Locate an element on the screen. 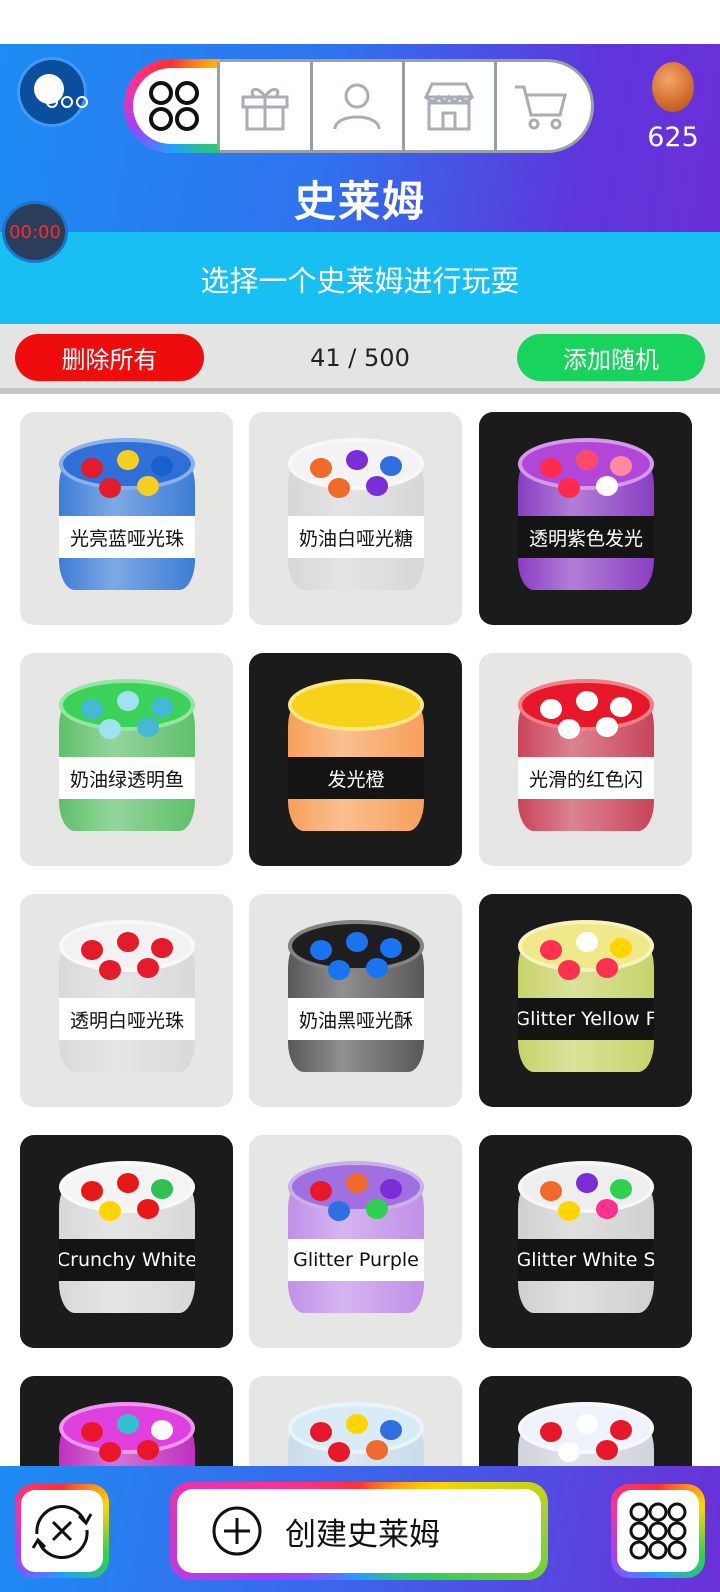 This screenshot has height=1592, width=720. timer-badge: 00:00 is located at coordinates (35, 232).